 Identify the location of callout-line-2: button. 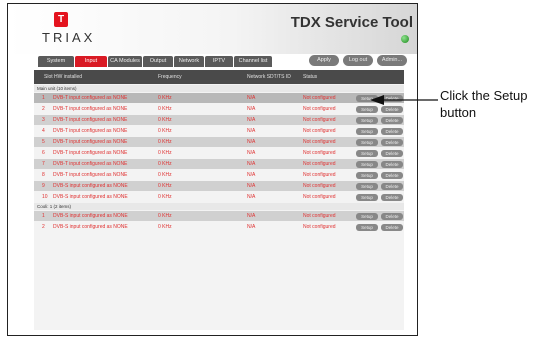
(458, 112).